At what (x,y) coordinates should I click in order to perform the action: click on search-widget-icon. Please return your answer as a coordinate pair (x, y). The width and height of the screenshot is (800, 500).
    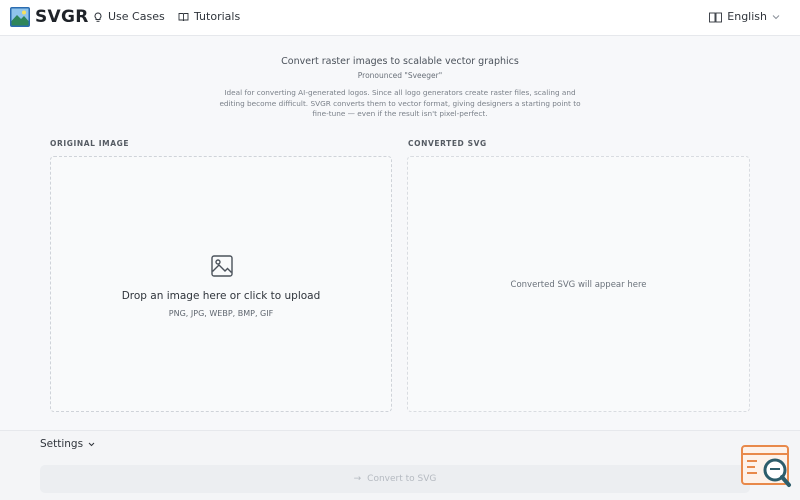
    Looking at the image, I should click on (767, 467).